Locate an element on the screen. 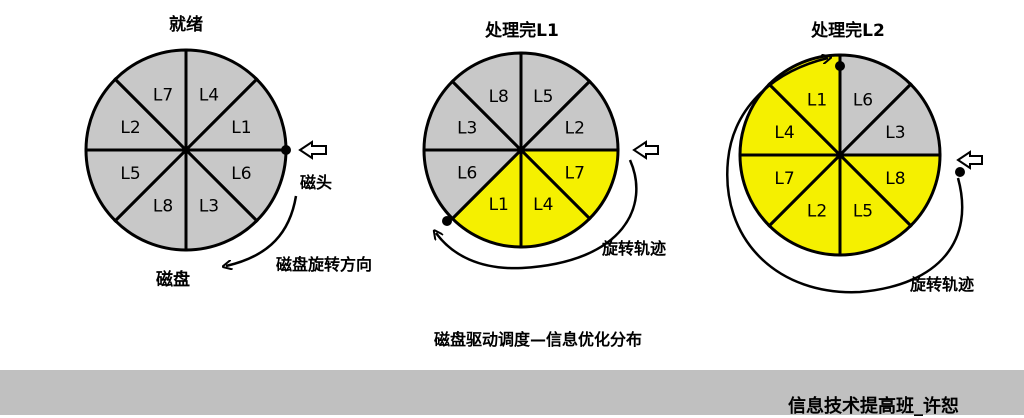 The image size is (1024, 418). footer-bar: 信息技术提高班_许恕 is located at coordinates (512, 393).